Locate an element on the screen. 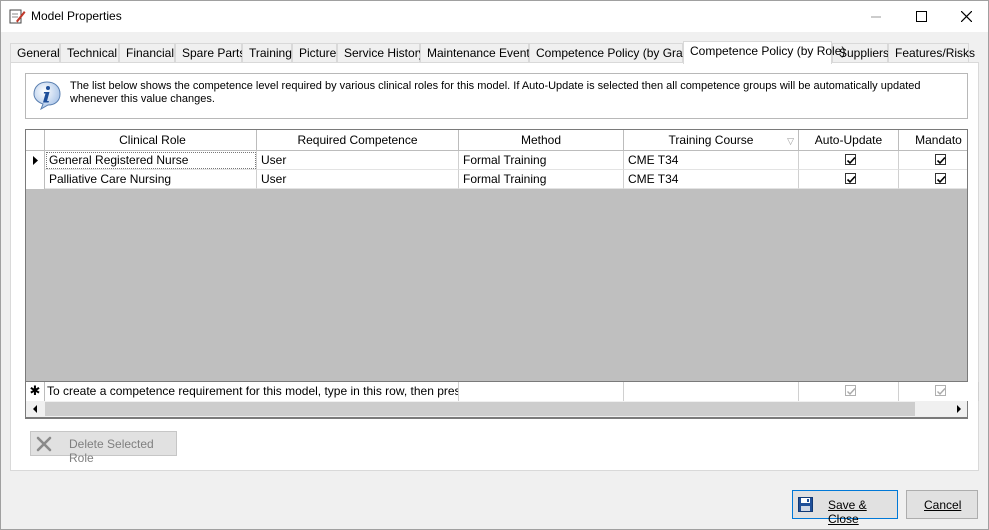  tab-spare-parts: Spare Parts is located at coordinates (210, 53).